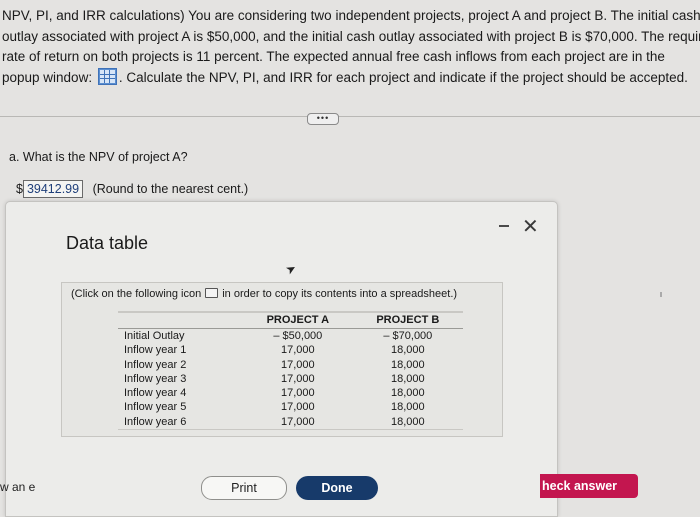  I want to click on column-header-project-b: PROJECT B, so click(407, 320).